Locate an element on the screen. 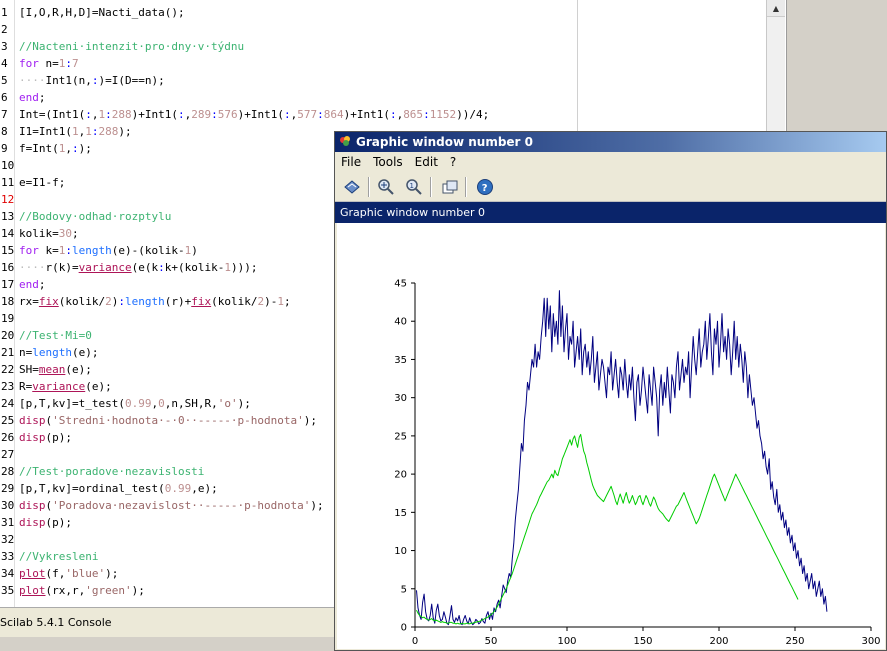 The width and height of the screenshot is (887, 651). code-token: [p,T,kv]=t_test( is located at coordinates (72, 403).